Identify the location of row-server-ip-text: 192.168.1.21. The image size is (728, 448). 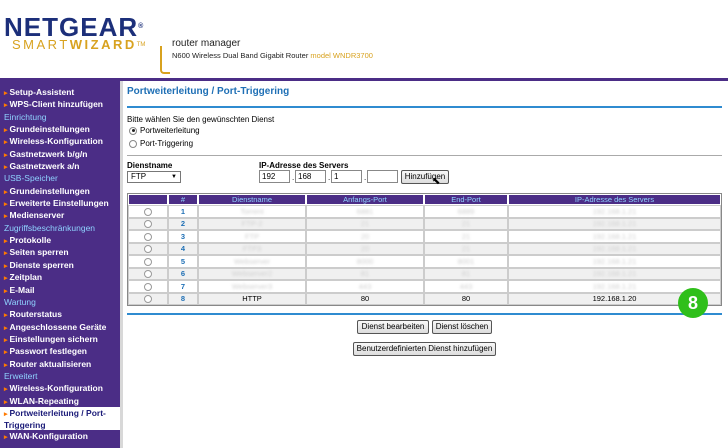
(614, 224).